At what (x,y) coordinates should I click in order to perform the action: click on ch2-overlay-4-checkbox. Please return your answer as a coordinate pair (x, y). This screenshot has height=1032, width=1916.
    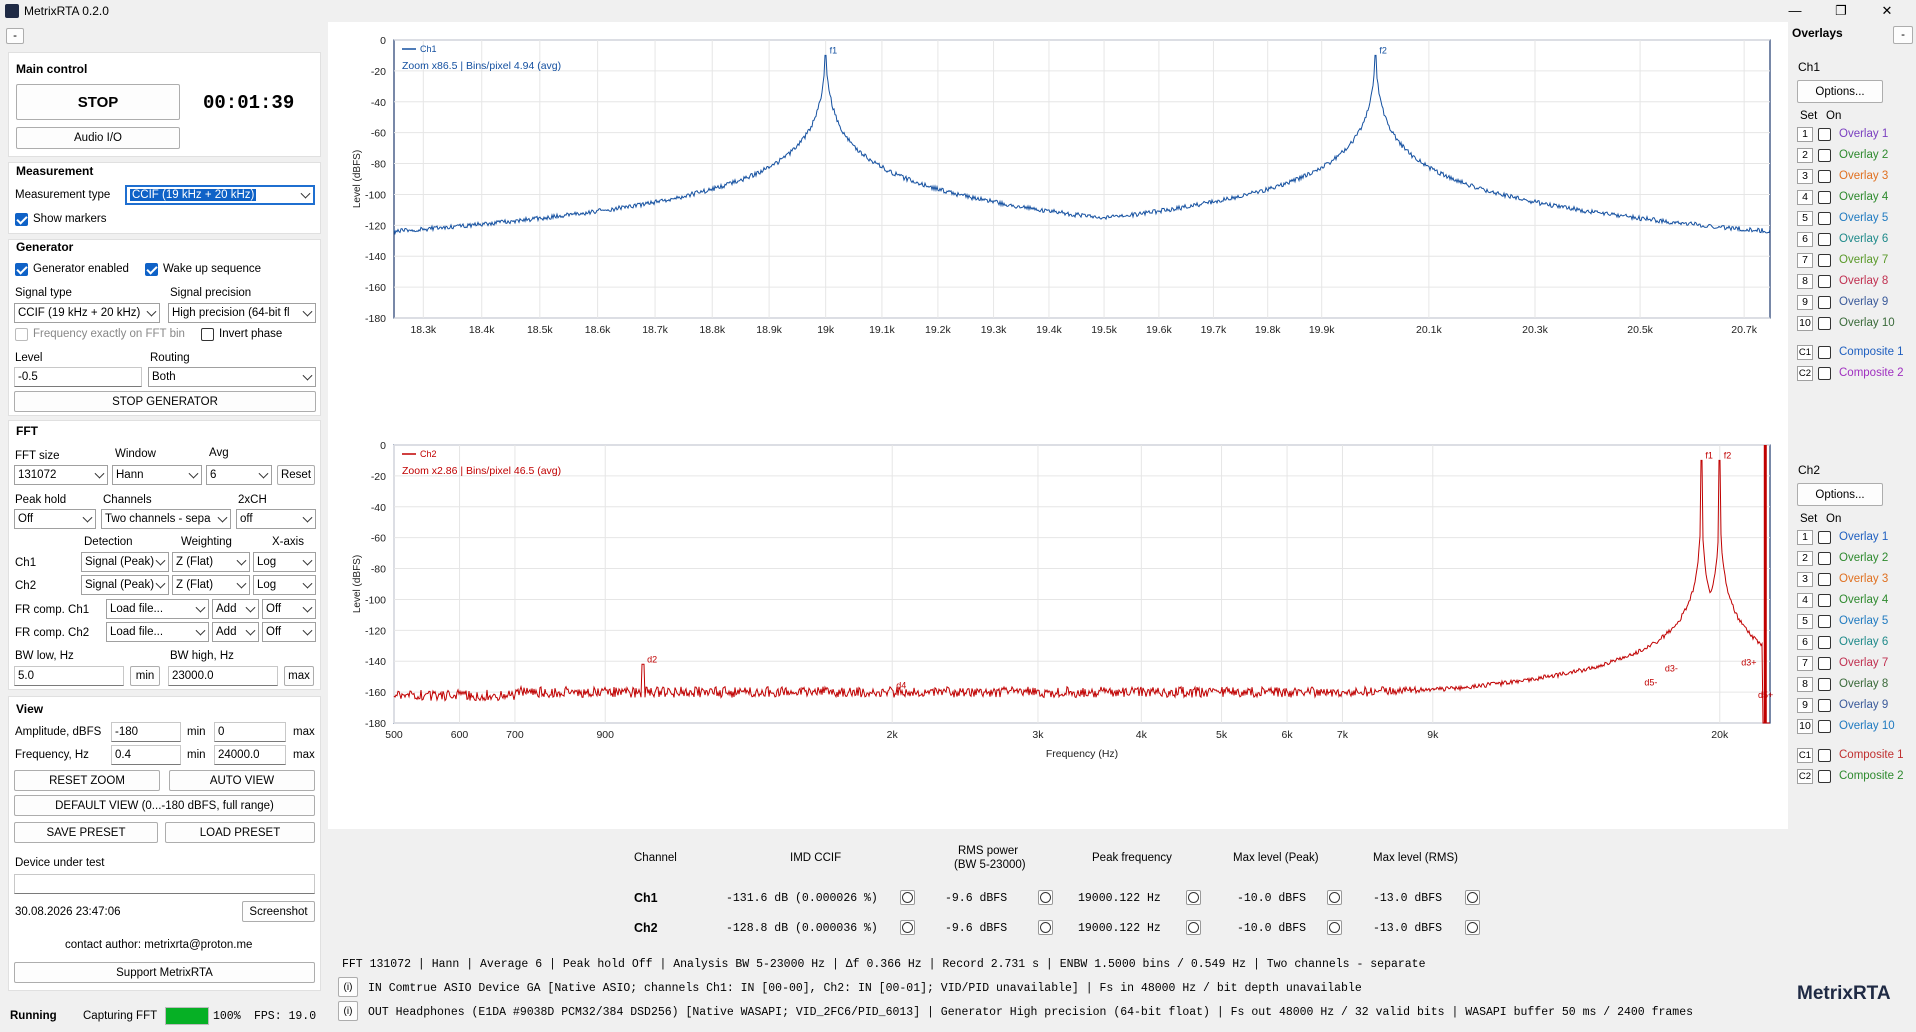
    Looking at the image, I should click on (1824, 600).